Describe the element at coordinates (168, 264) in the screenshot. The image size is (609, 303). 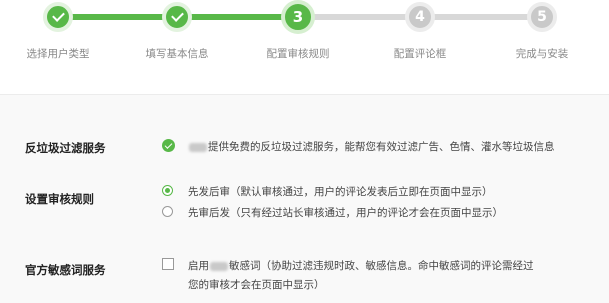
I see `sensitive-words-checkbox` at that location.